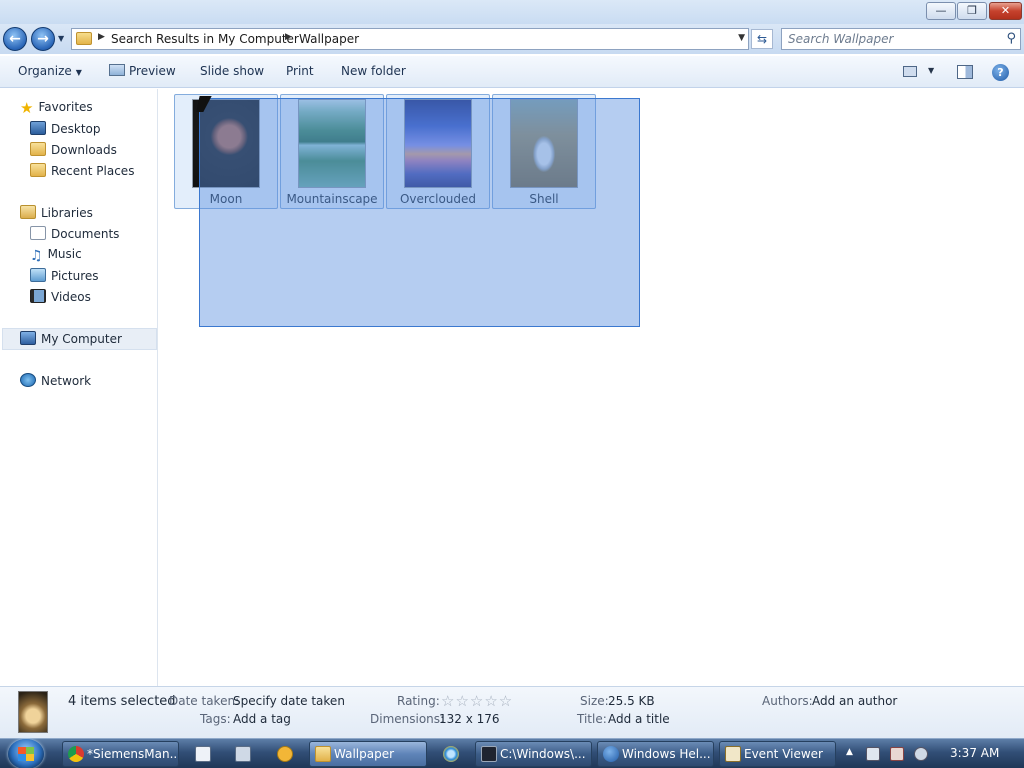 The width and height of the screenshot is (1024, 768). I want to click on taskbar-event-viewer-button: Event Viewer, so click(777, 754).